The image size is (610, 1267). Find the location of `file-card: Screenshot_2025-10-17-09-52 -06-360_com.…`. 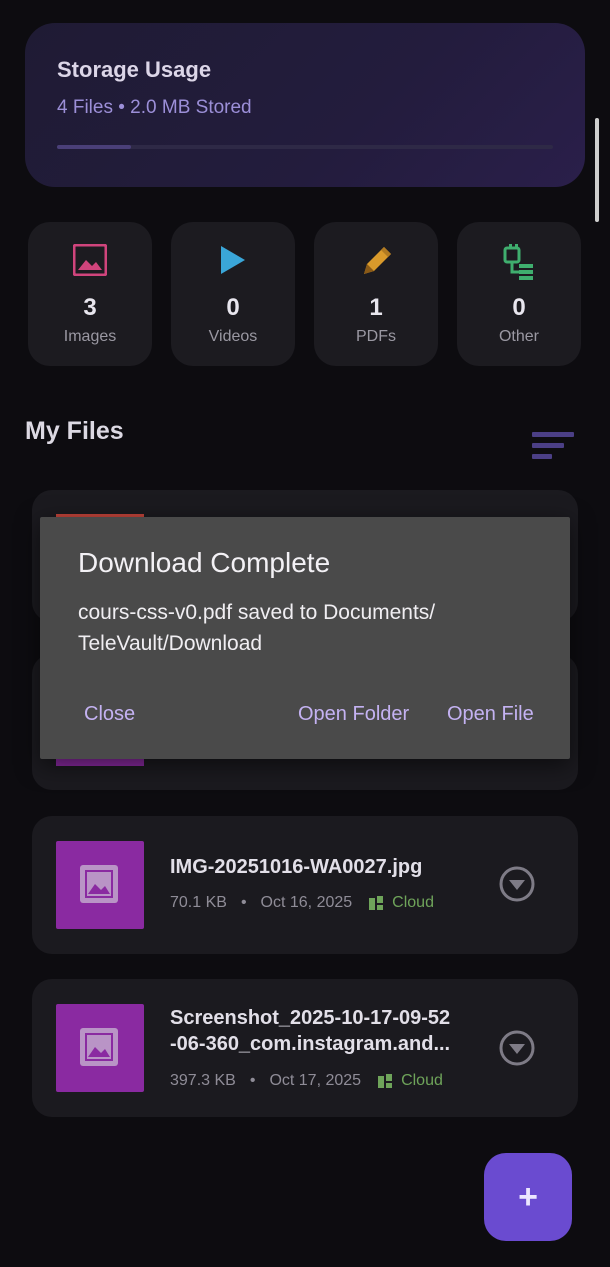

file-card: Screenshot_2025-10-17-09-52 -06-360_com.… is located at coordinates (305, 1048).